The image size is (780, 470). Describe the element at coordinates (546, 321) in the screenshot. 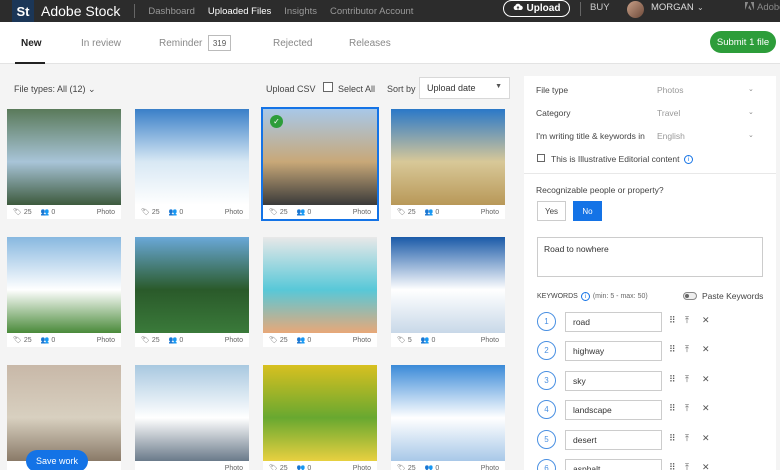

I see `keyword-number: 1` at that location.